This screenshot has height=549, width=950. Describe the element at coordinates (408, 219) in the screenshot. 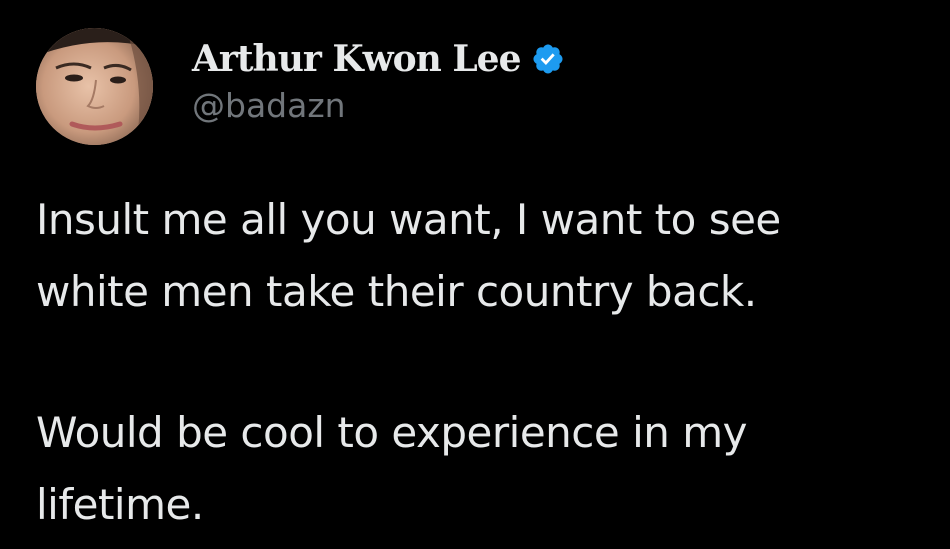

I see `tweet-text-line: Insult me all you want, I want to see` at that location.